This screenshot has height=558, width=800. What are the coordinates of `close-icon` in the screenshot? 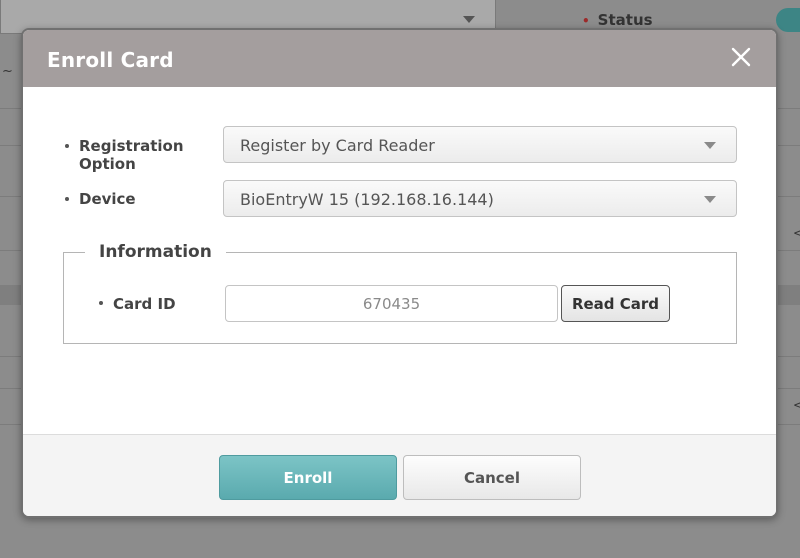 It's located at (741, 57).